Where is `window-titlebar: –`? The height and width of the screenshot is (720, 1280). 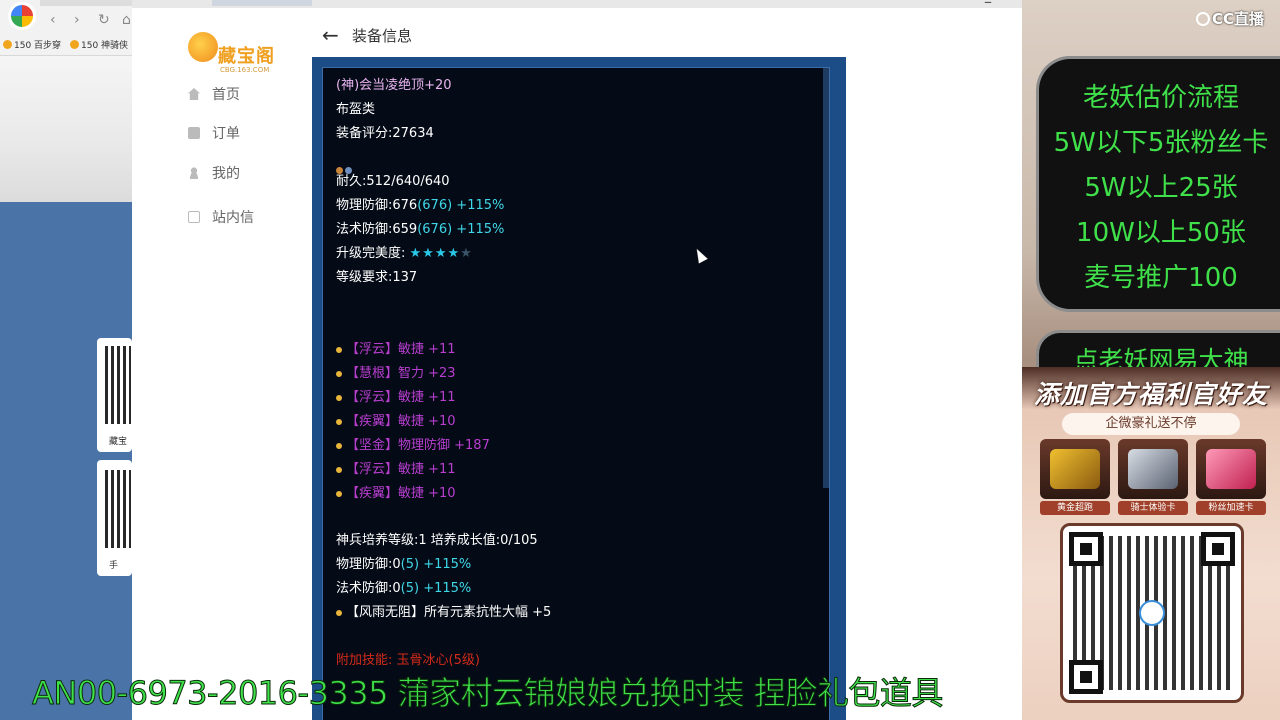 window-titlebar: – is located at coordinates (577, 5).